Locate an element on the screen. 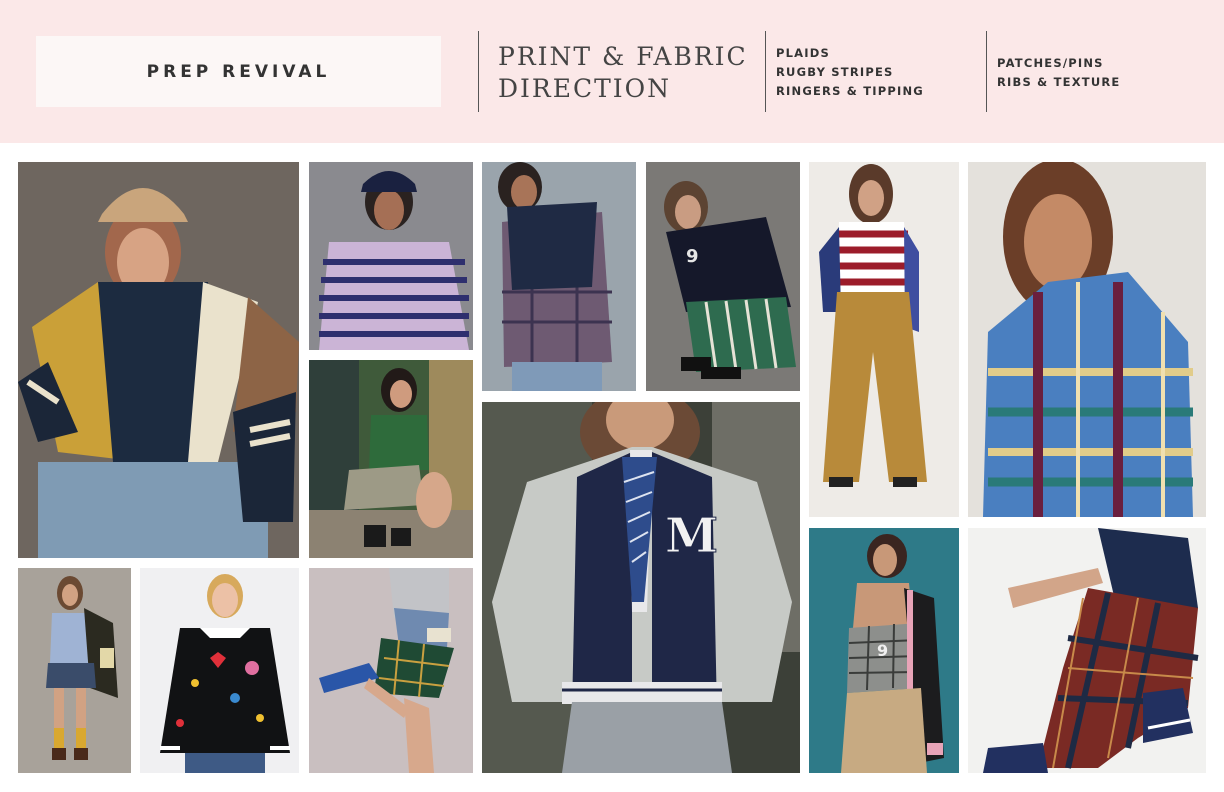  photo-plaid-shirt-jacket is located at coordinates (1087, 339).